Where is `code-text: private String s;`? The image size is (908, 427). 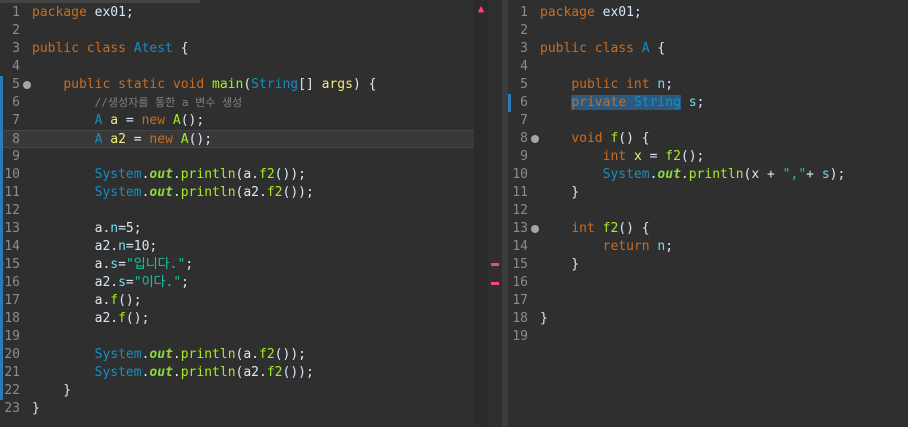 code-text: private String s; is located at coordinates (622, 103).